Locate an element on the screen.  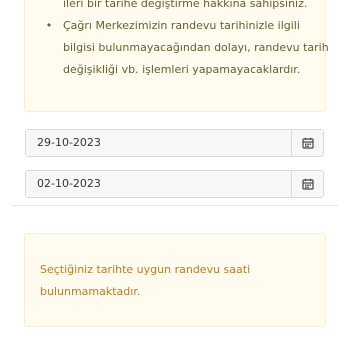
date-field-1: 29-10-2023 is located at coordinates (174, 143).